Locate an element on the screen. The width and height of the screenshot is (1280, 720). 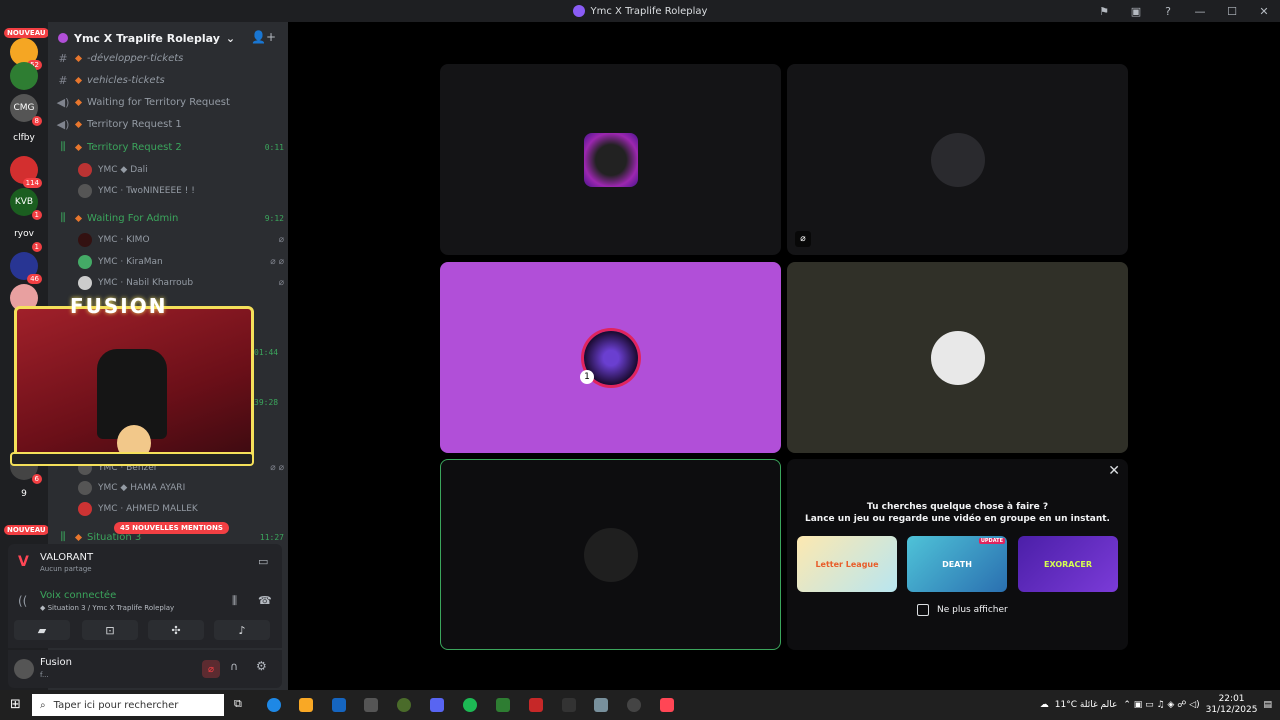
edge-browser-icon is located at coordinates (274, 705).